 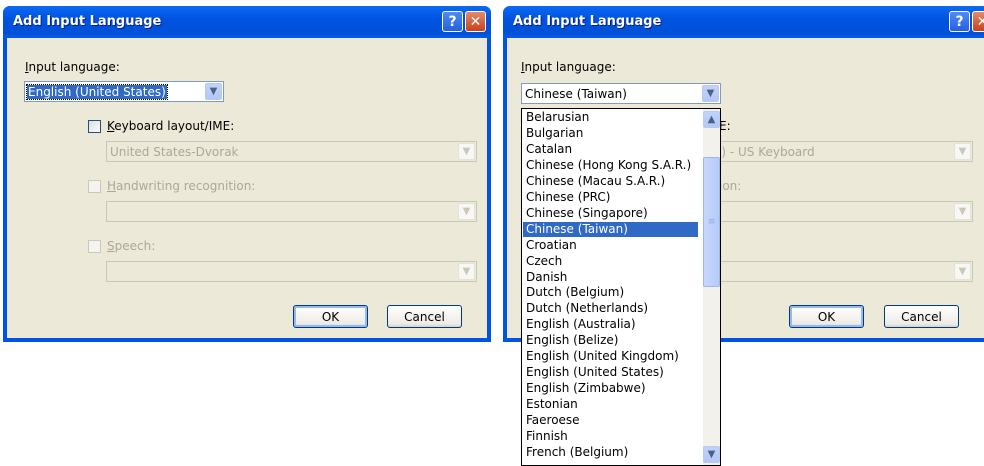 I want to click on scrollbar-thumb: ≡, so click(x=711, y=222).